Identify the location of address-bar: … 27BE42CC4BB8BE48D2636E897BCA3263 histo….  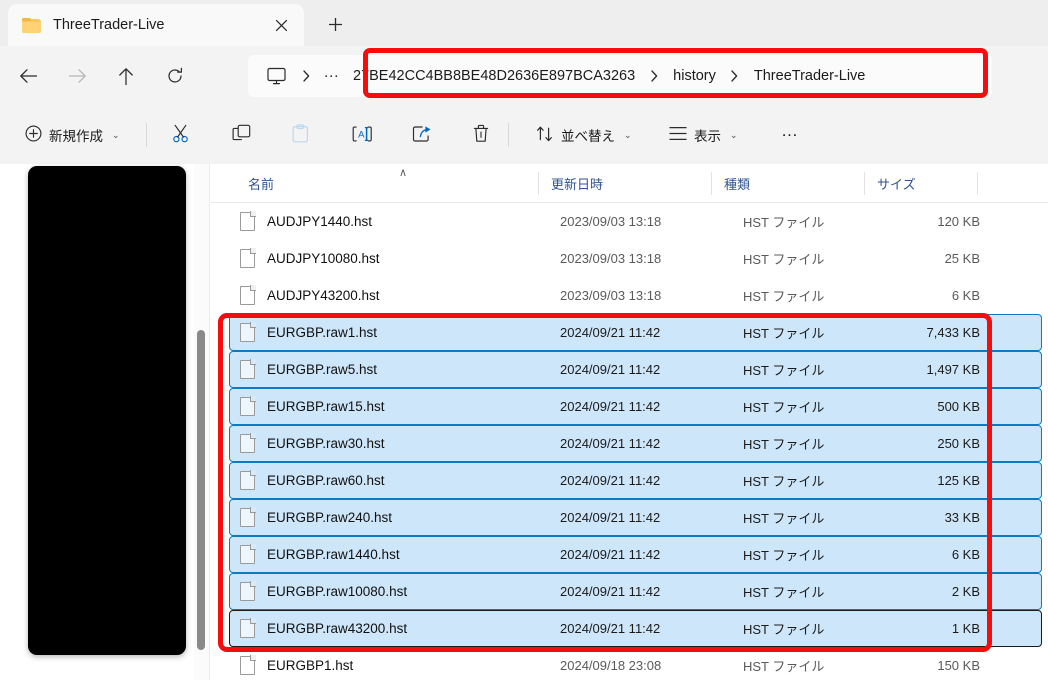
(620, 76).